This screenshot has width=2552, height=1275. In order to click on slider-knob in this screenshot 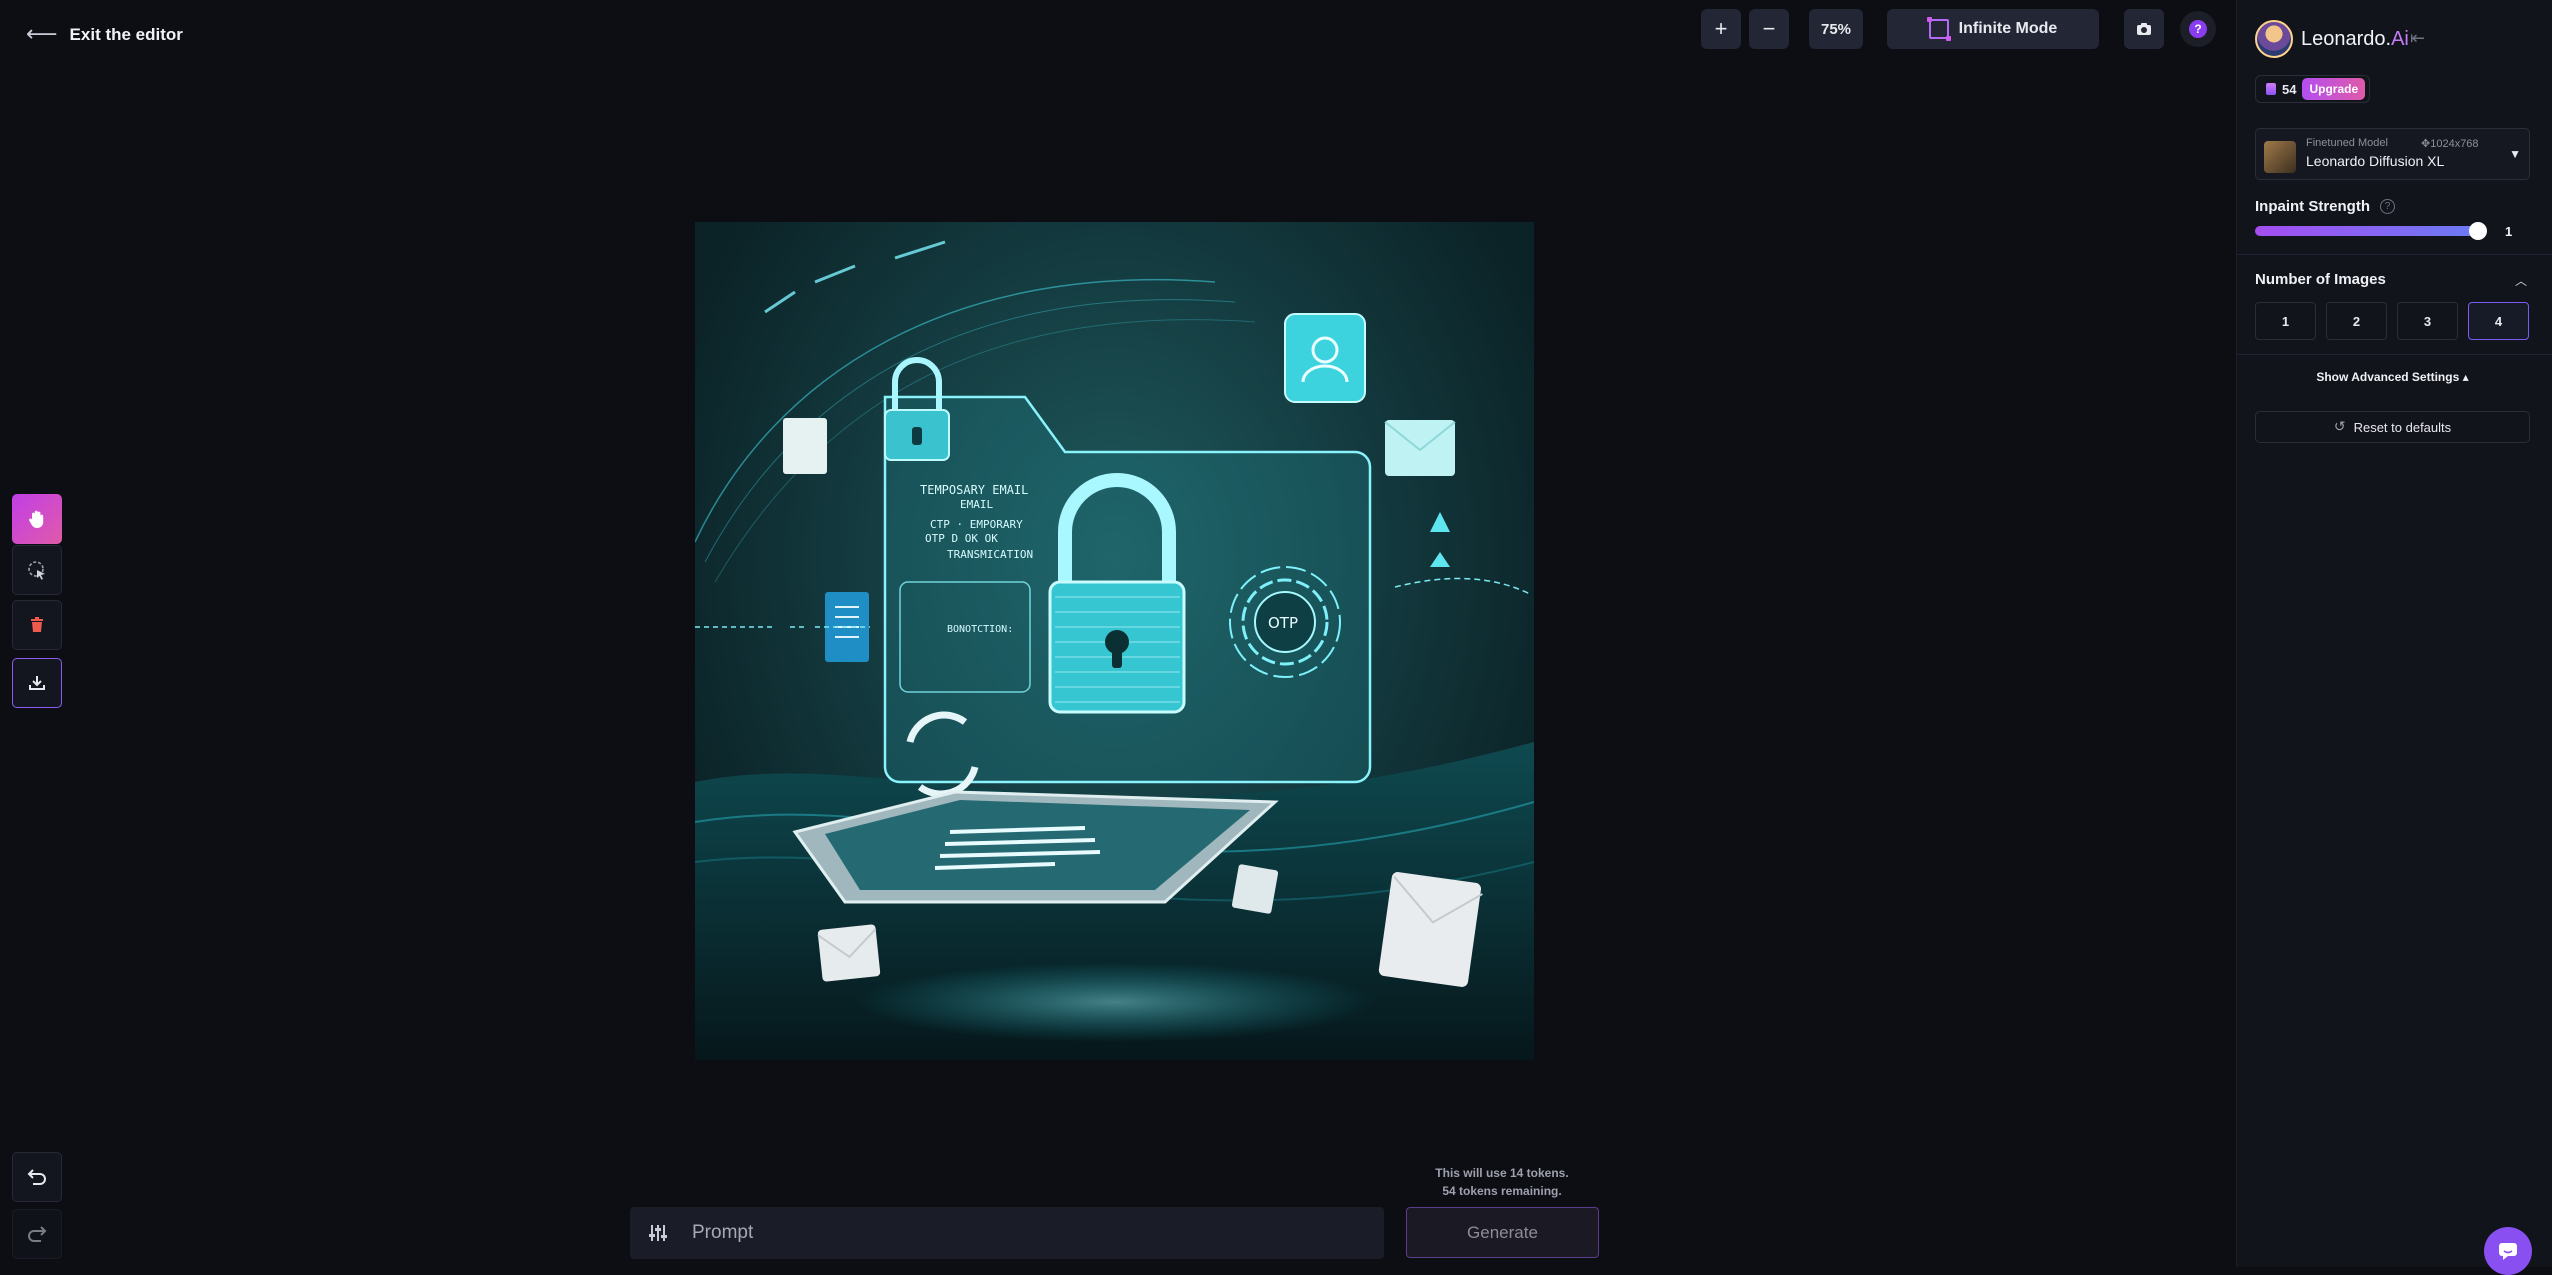, I will do `click(2478, 231)`.